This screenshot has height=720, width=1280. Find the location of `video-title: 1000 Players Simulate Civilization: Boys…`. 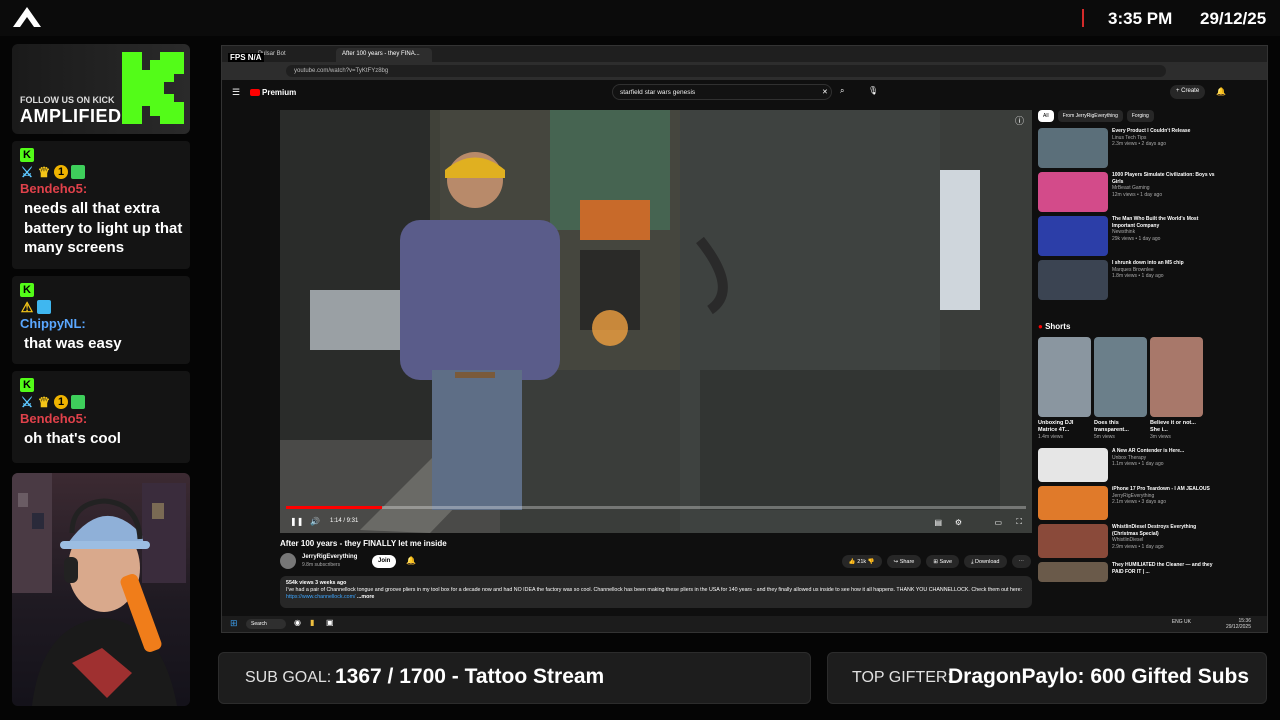

video-title: 1000 Players Simulate Civilization: Boys… is located at coordinates (1163, 178).